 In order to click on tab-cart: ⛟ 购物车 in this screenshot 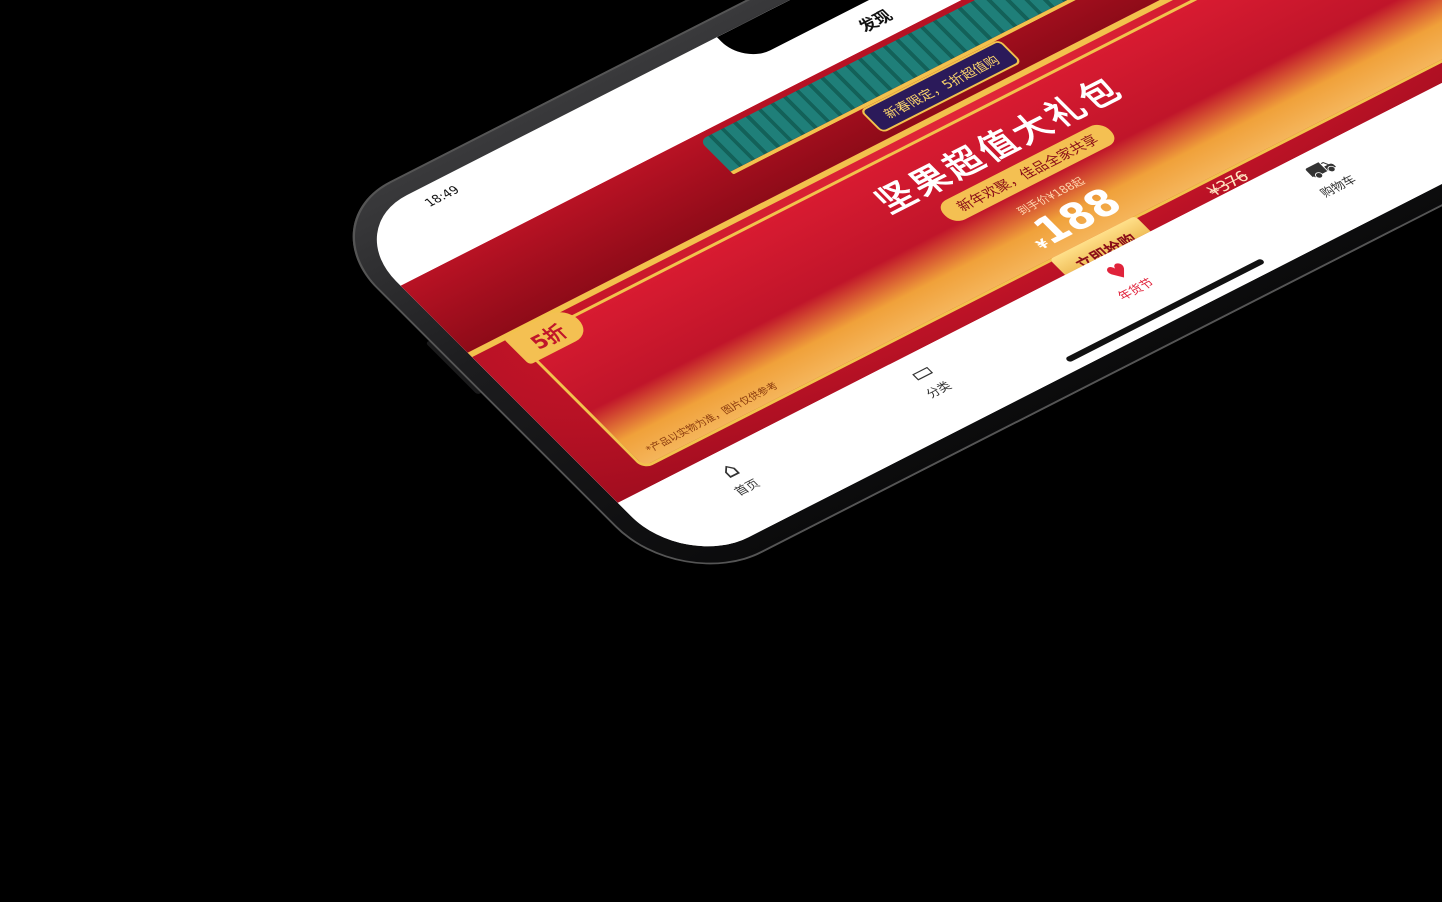, I will do `click(1328, 176)`.